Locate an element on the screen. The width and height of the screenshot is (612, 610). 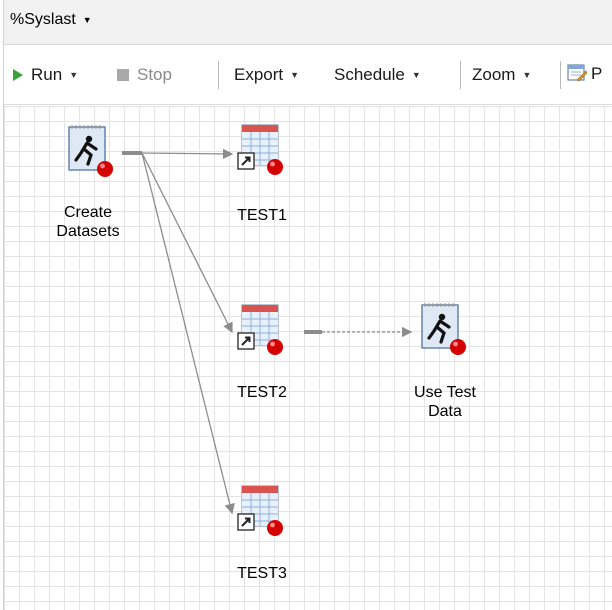
node-create-datasets is located at coordinates (93, 154).